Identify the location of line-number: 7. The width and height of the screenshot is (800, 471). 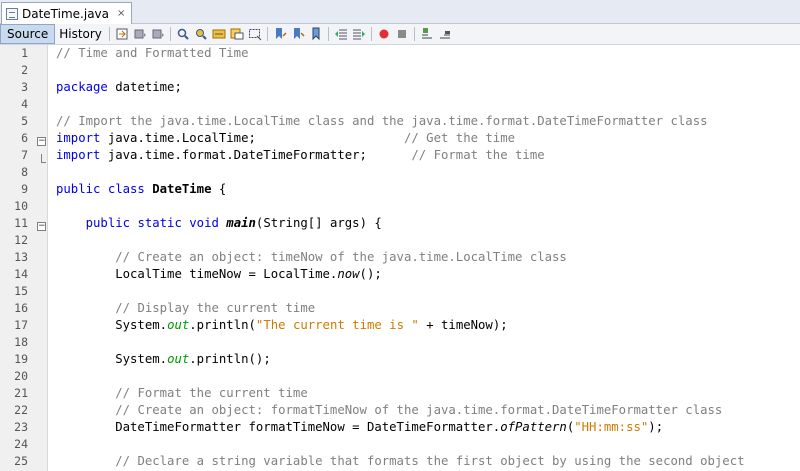
(24, 155).